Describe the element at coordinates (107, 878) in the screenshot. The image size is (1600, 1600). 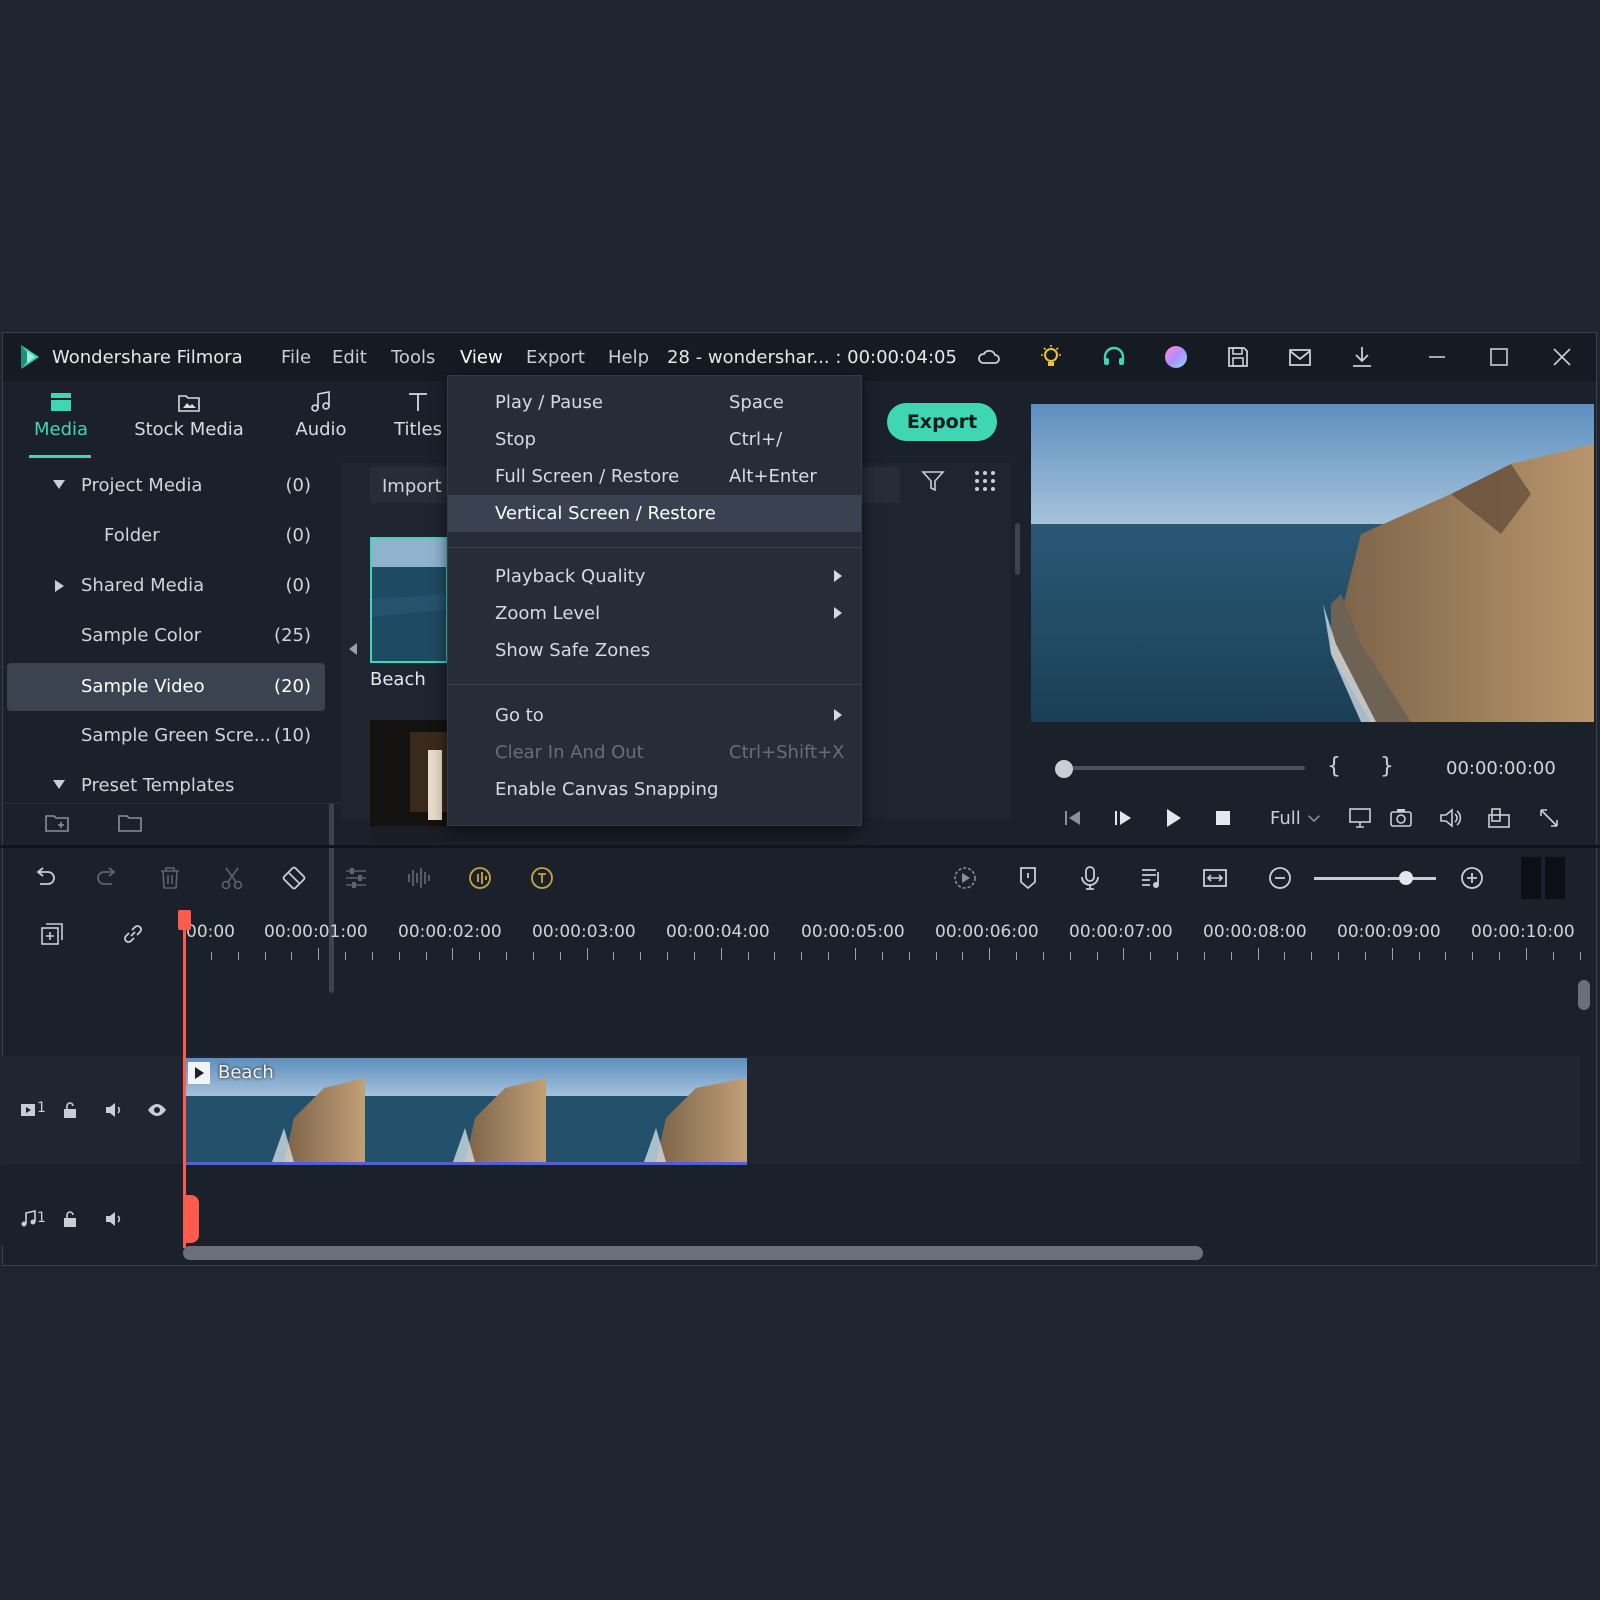
I see `redo-icon` at that location.